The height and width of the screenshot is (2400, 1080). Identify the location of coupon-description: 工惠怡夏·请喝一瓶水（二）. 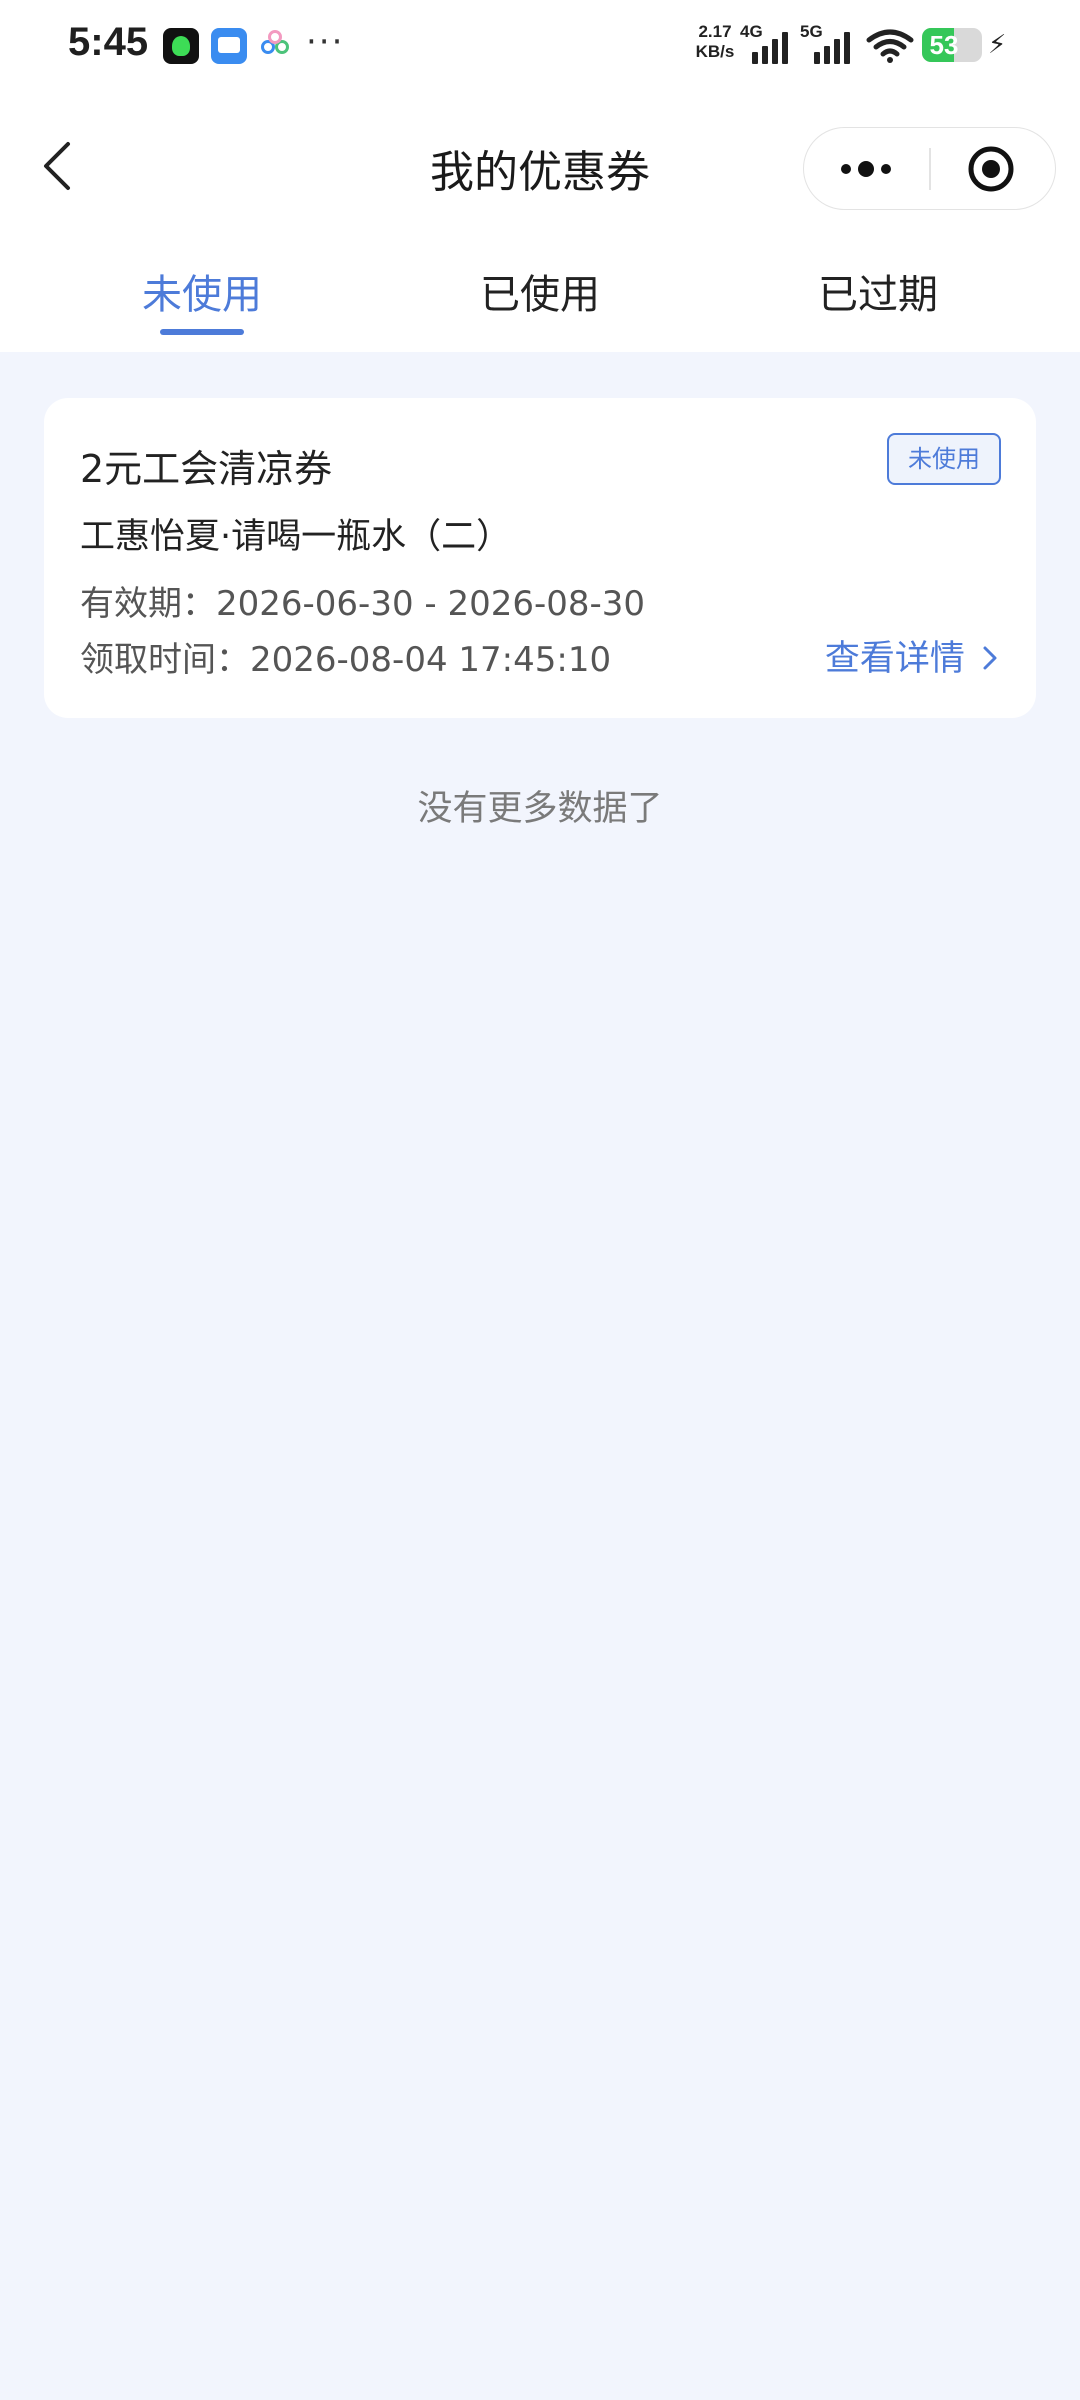
(296, 537).